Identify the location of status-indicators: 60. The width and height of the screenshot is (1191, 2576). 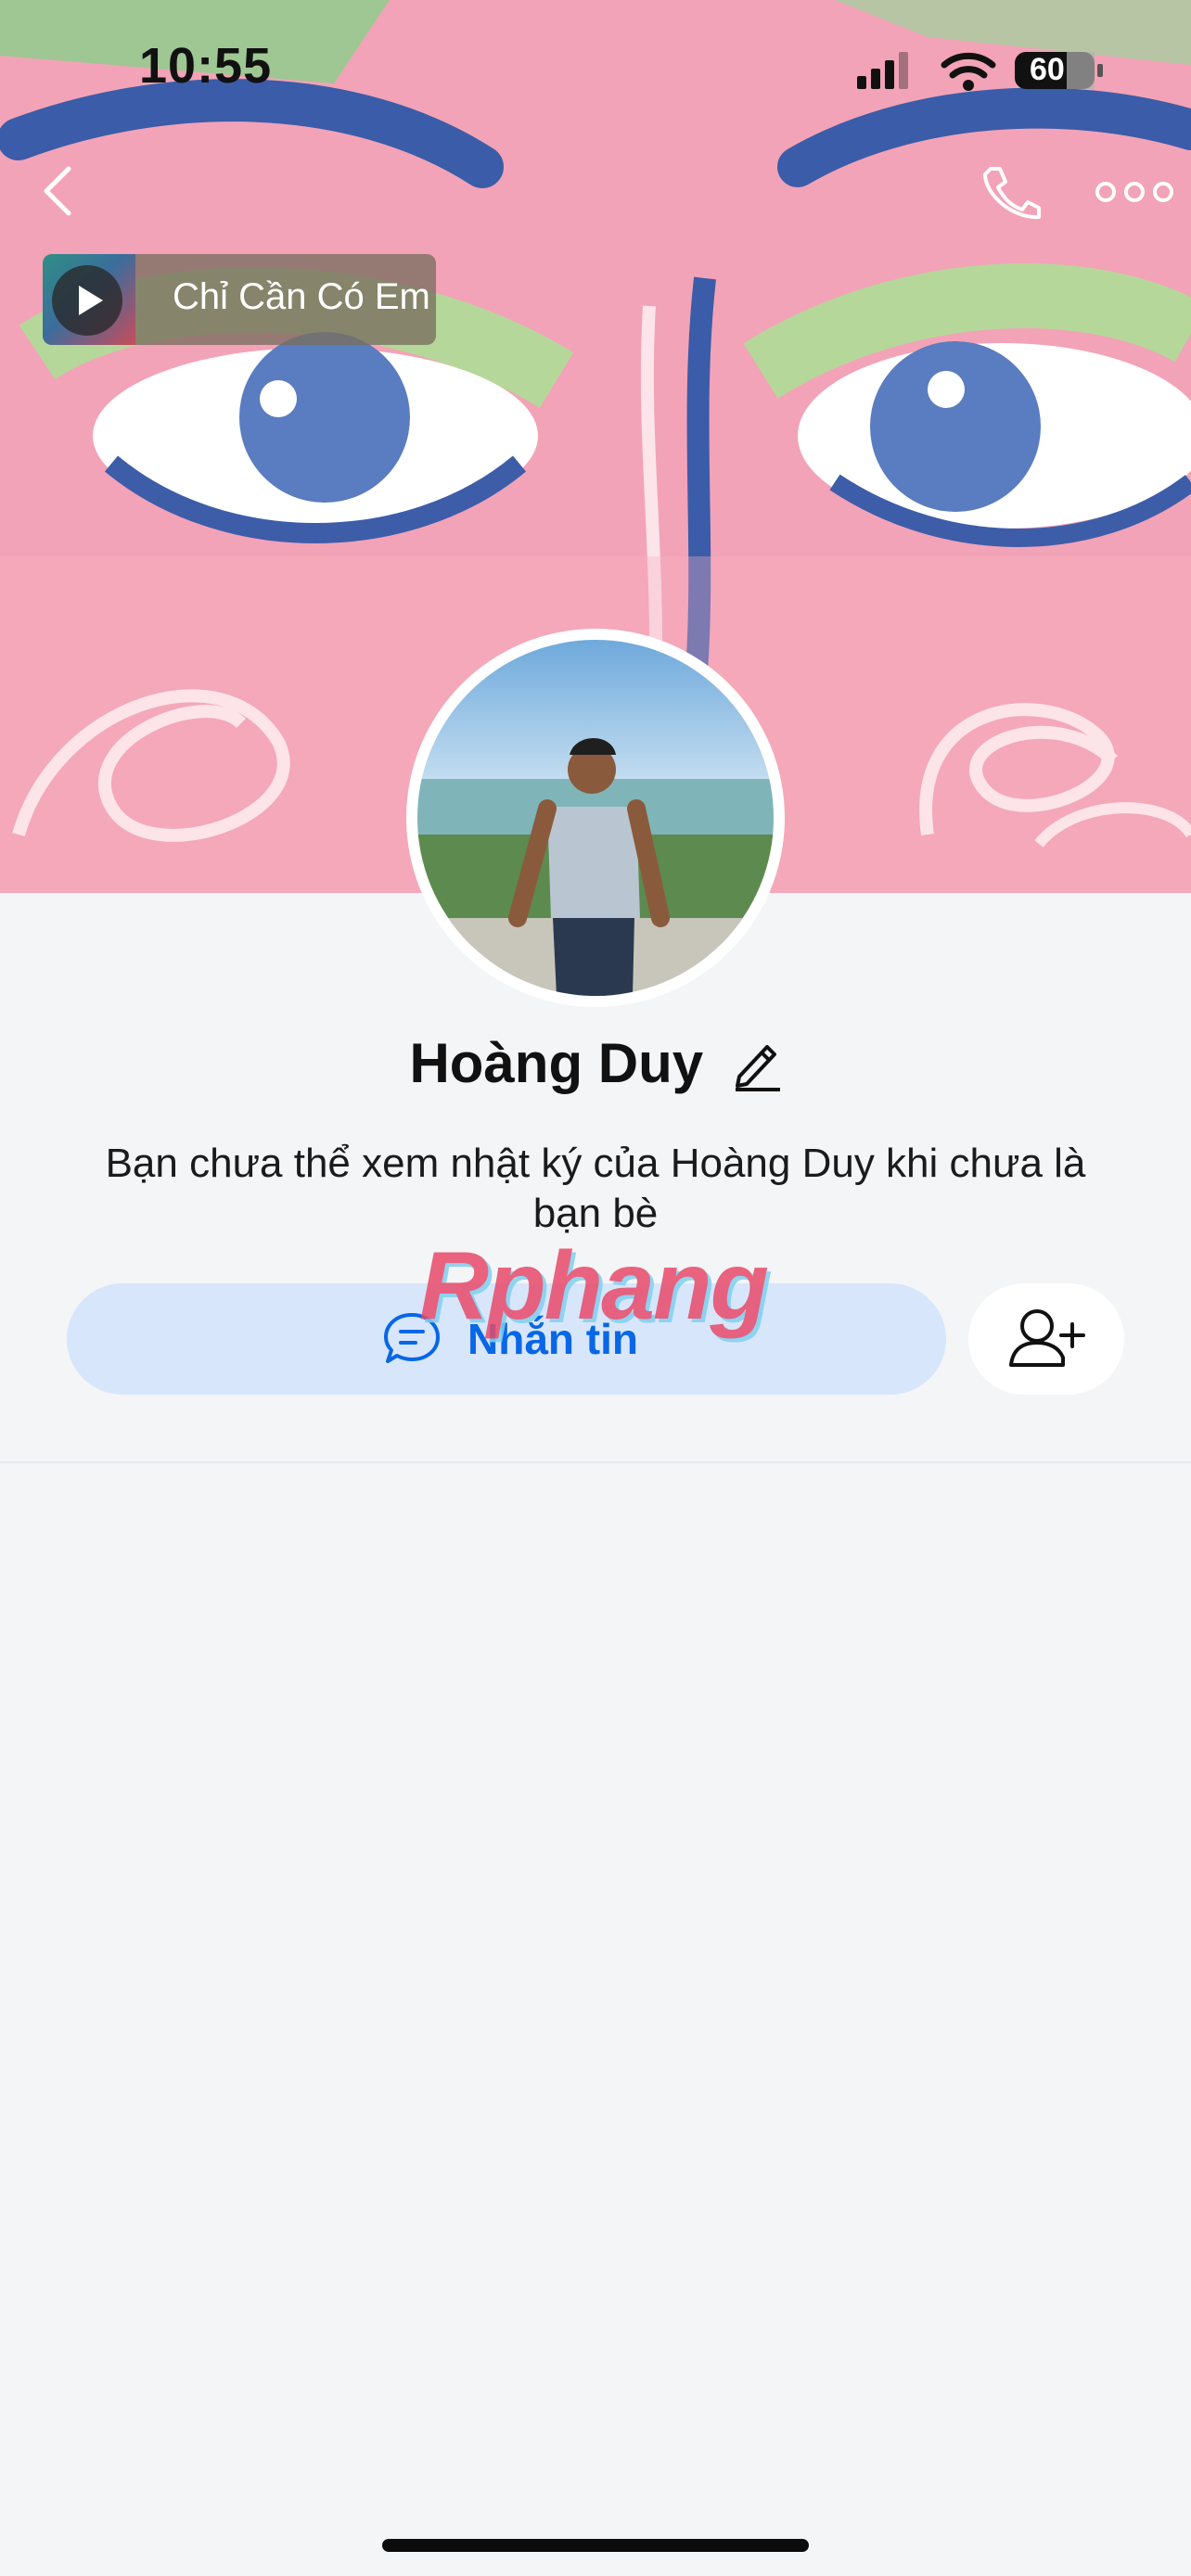
(982, 71).